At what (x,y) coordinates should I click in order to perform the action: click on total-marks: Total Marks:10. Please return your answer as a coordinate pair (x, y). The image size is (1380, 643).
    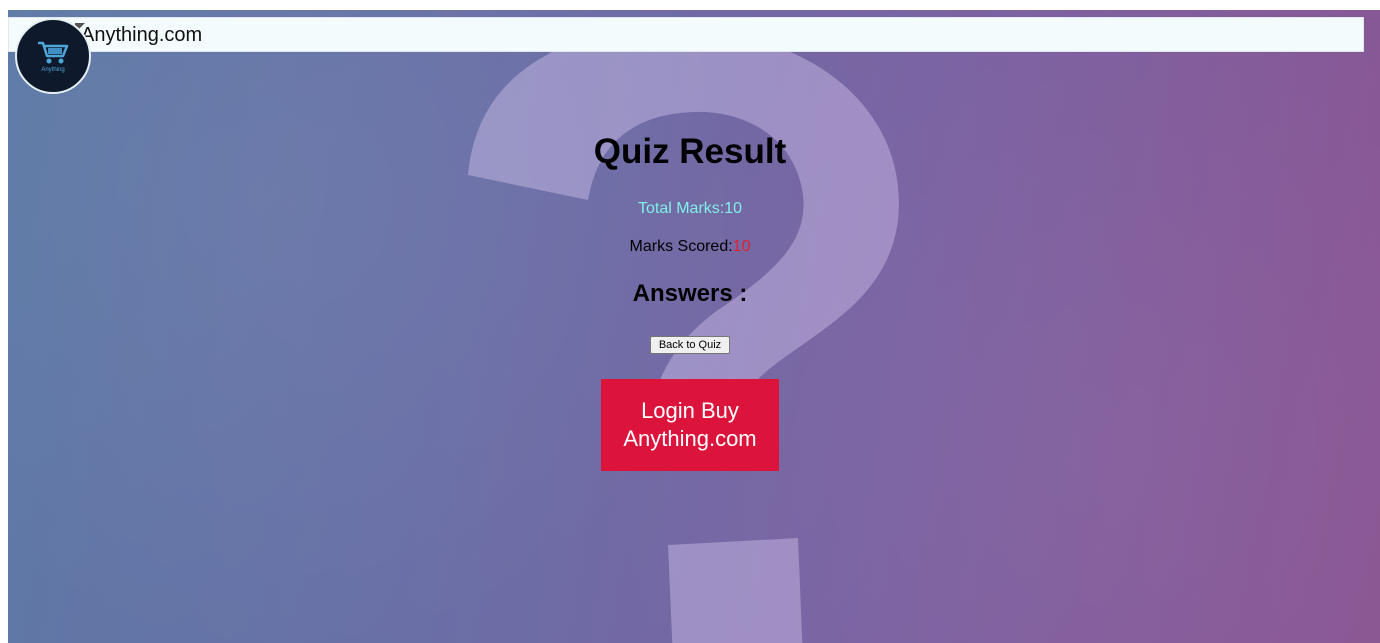
    Looking at the image, I should click on (690, 209).